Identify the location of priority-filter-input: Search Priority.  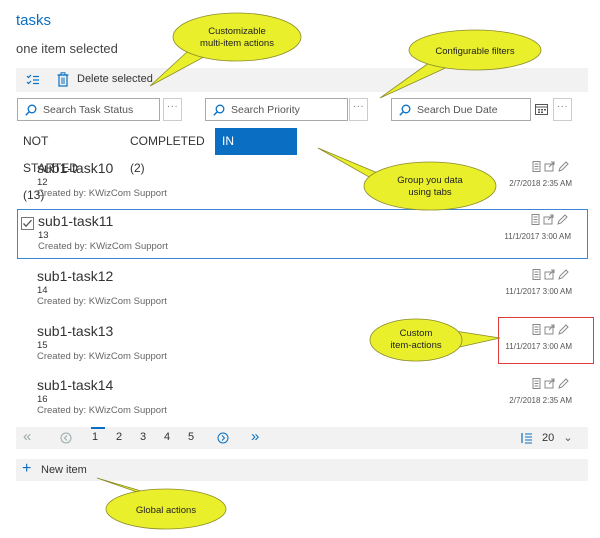
(276, 109).